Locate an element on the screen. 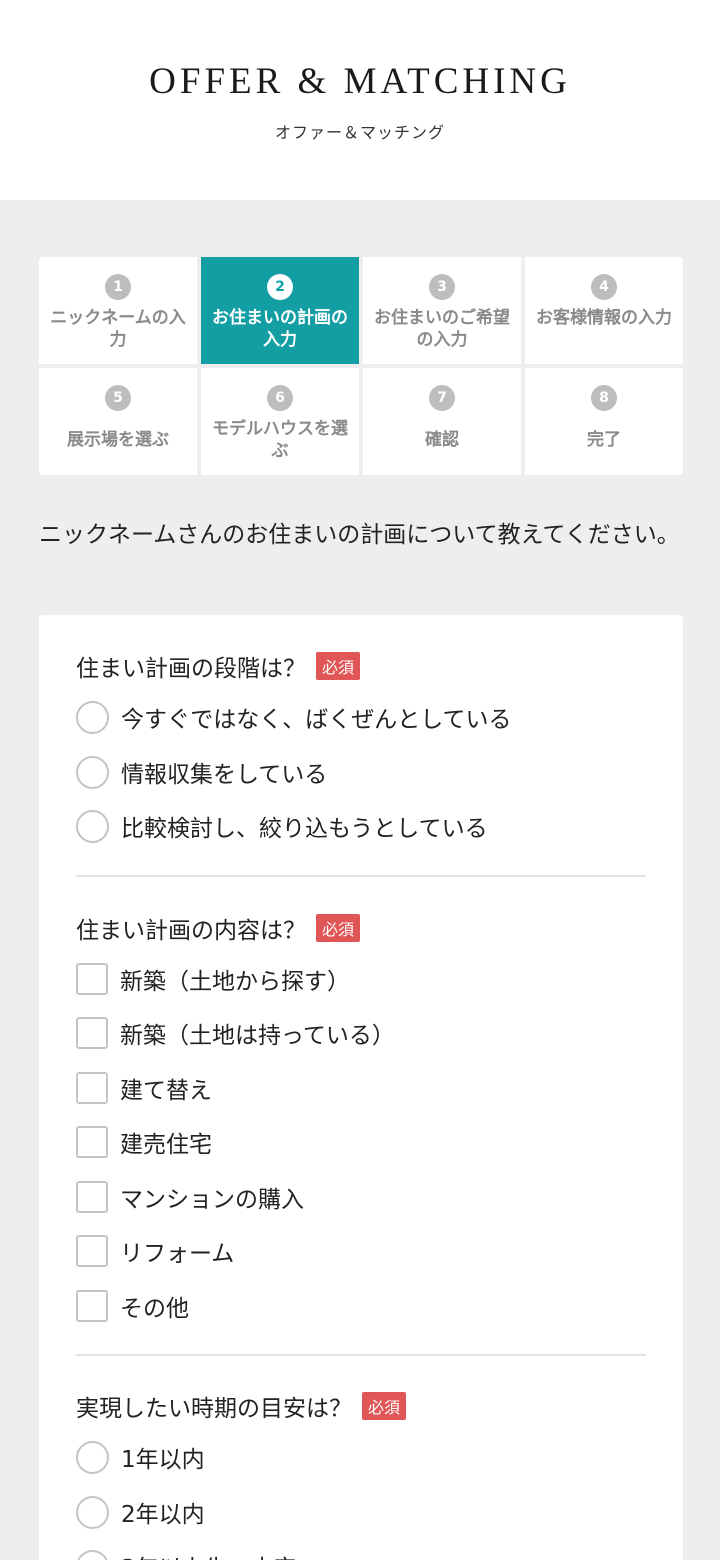  step-3-preferences: 3 お住まいのご希望の入力 is located at coordinates (442, 310).